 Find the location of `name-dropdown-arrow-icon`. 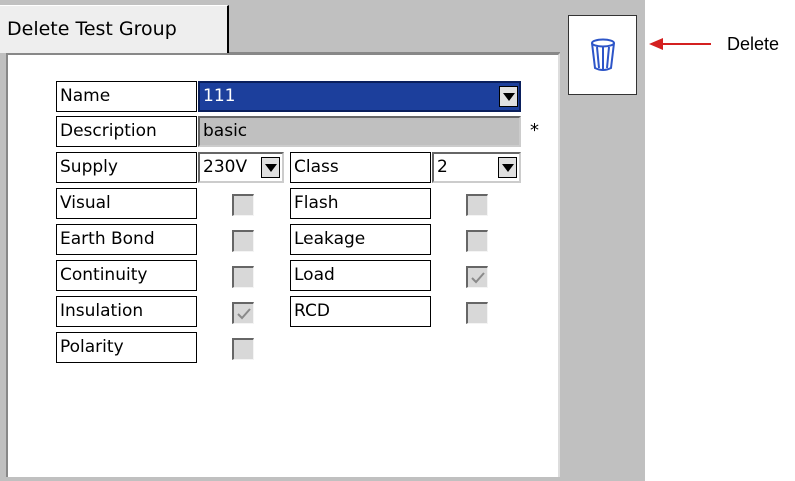

name-dropdown-arrow-icon is located at coordinates (508, 96).